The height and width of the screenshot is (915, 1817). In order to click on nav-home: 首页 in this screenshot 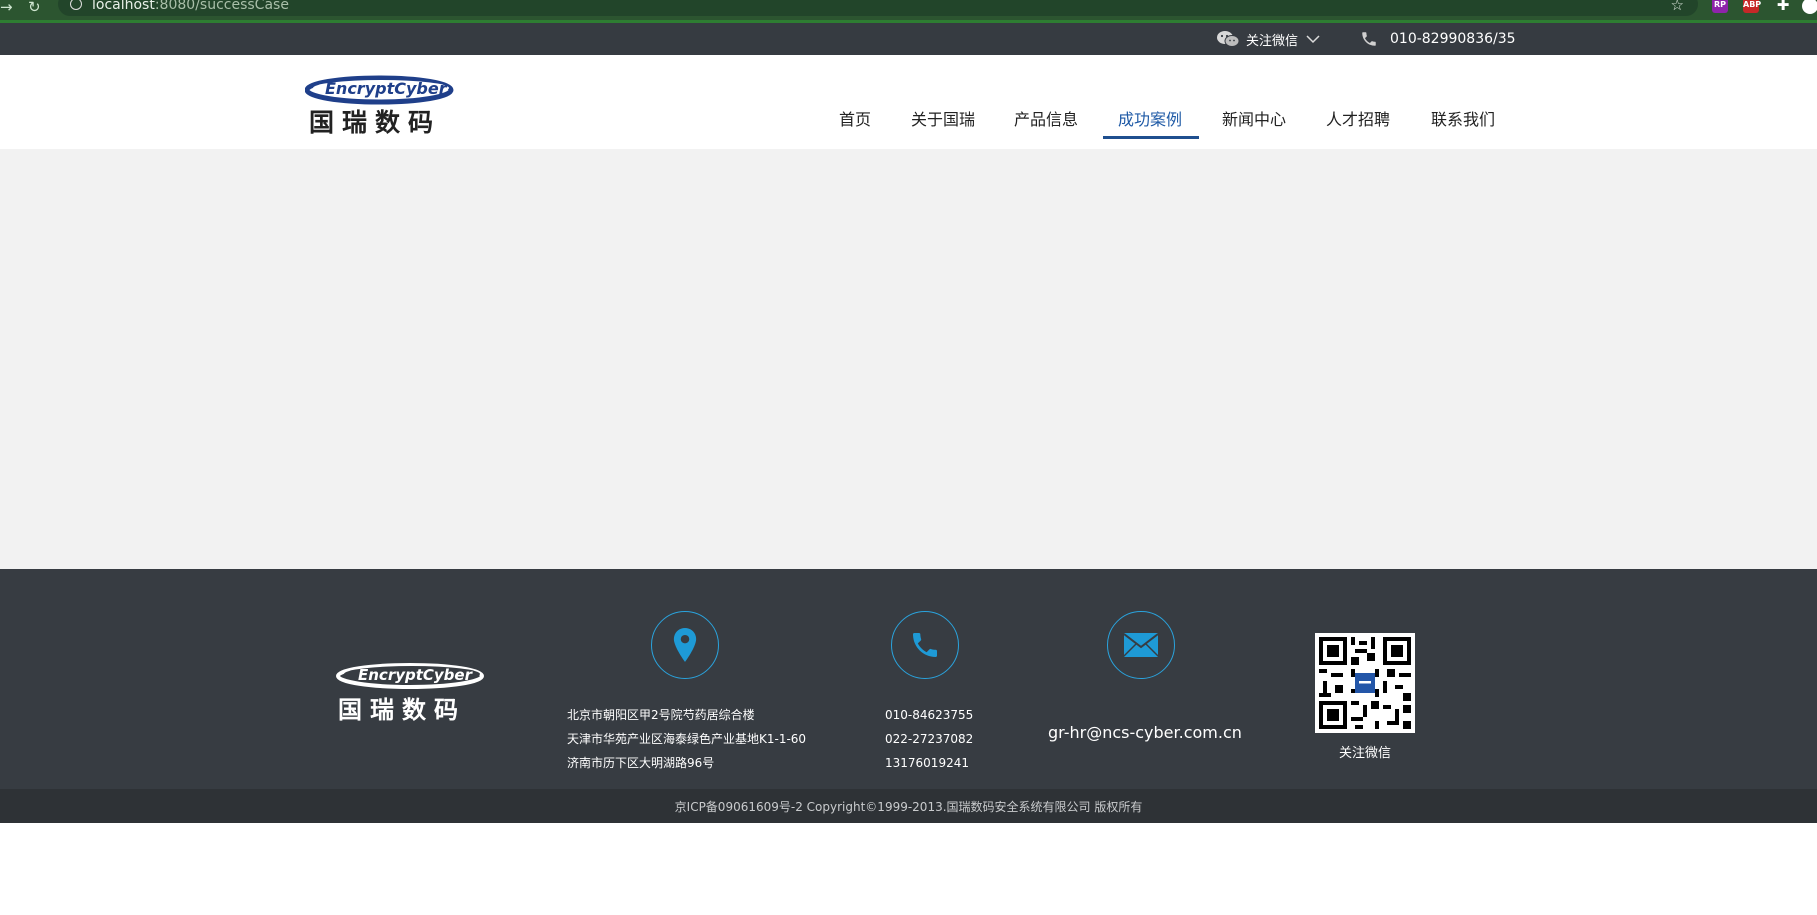, I will do `click(855, 118)`.